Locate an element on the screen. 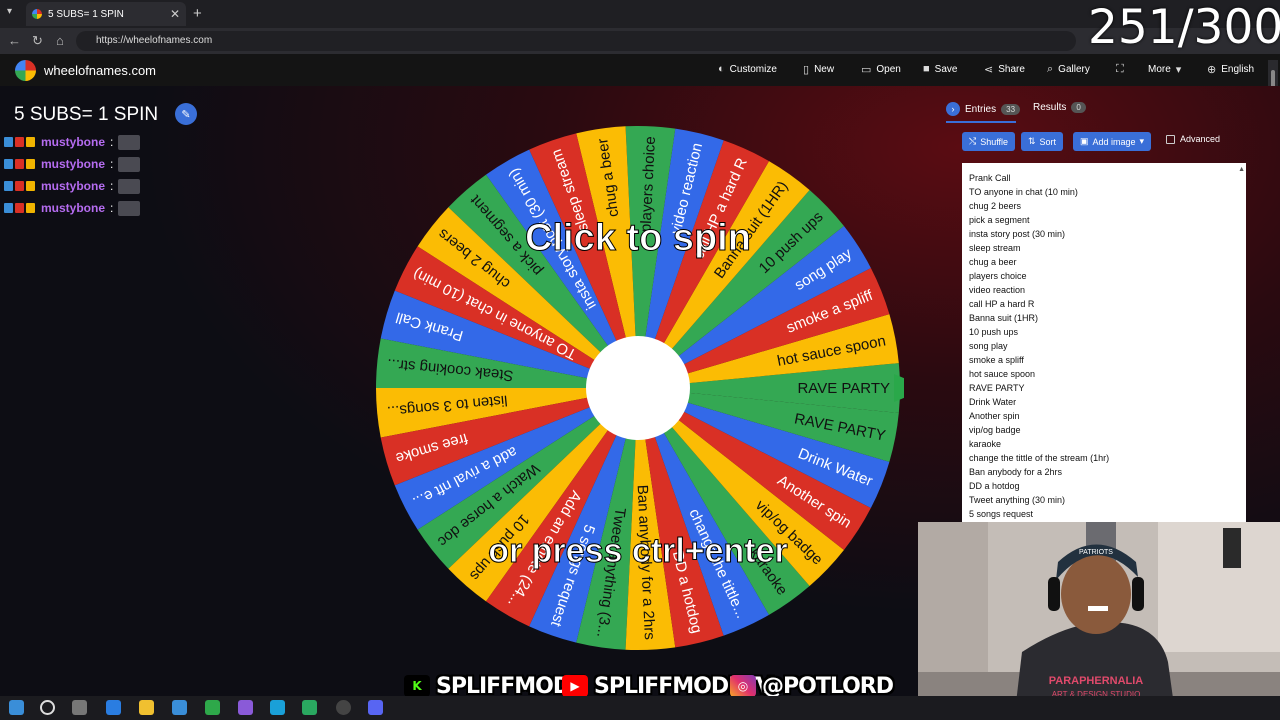 The width and height of the screenshot is (1280, 720). entry-line: RAVE PARTY is located at coordinates (1107, 388).